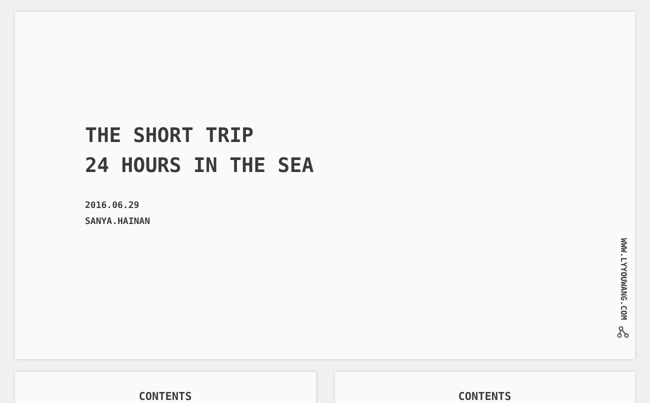  What do you see at coordinates (118, 222) in the screenshot?
I see `trip-location: SANYA.HAINAN` at bounding box center [118, 222].